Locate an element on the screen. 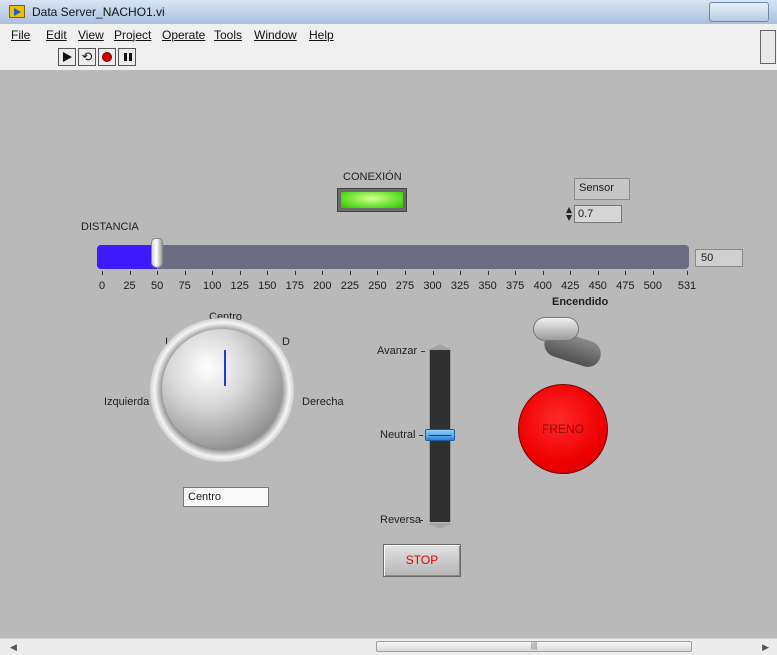 This screenshot has height=655, width=777. knob-label-d: D is located at coordinates (286, 342).